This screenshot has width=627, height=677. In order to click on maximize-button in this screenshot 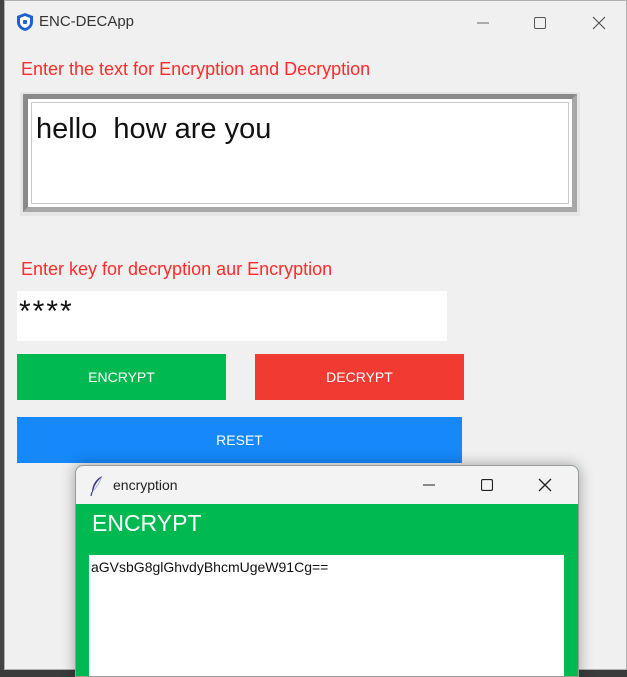, I will do `click(540, 23)`.